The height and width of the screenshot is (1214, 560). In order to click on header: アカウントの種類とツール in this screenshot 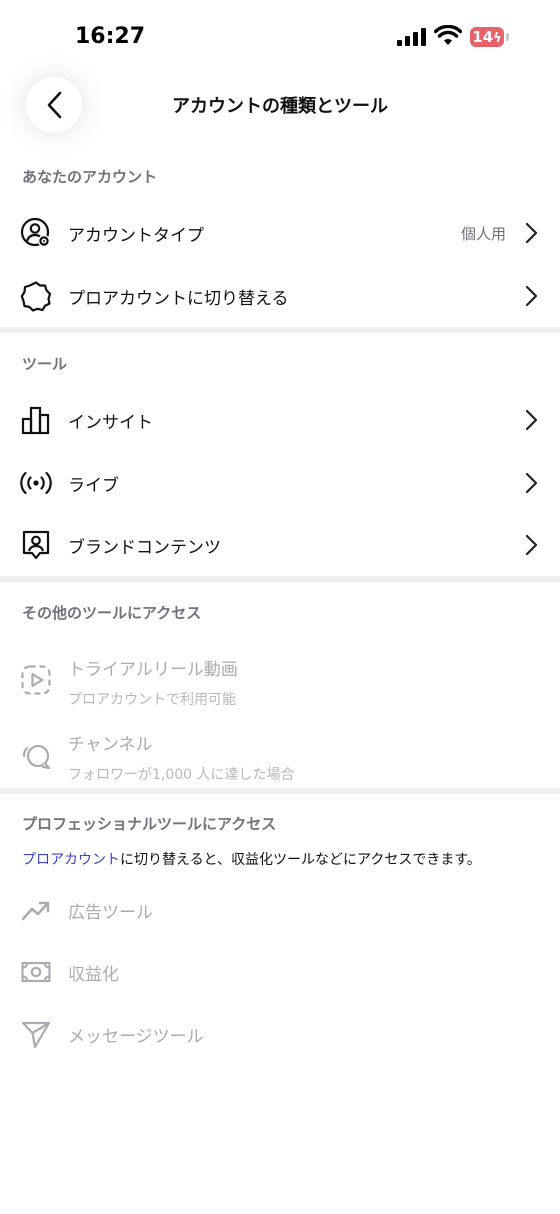, I will do `click(280, 105)`.